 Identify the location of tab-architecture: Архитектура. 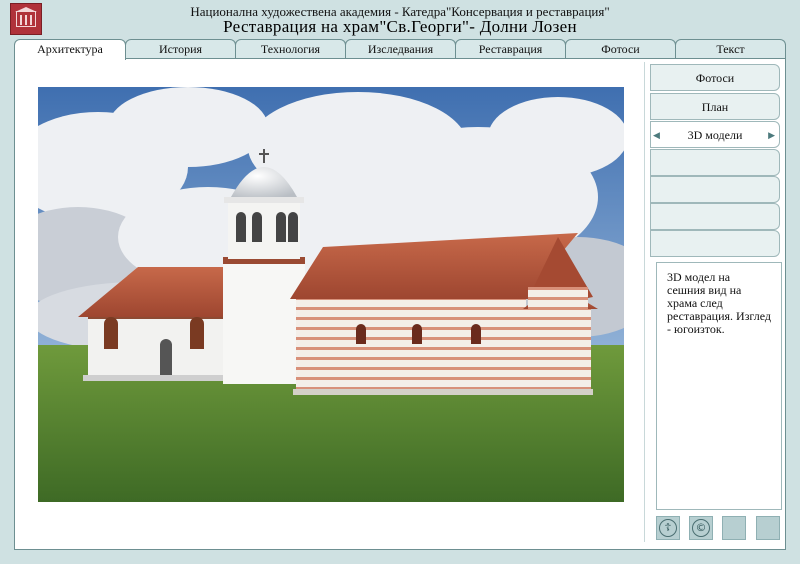
(70, 49).